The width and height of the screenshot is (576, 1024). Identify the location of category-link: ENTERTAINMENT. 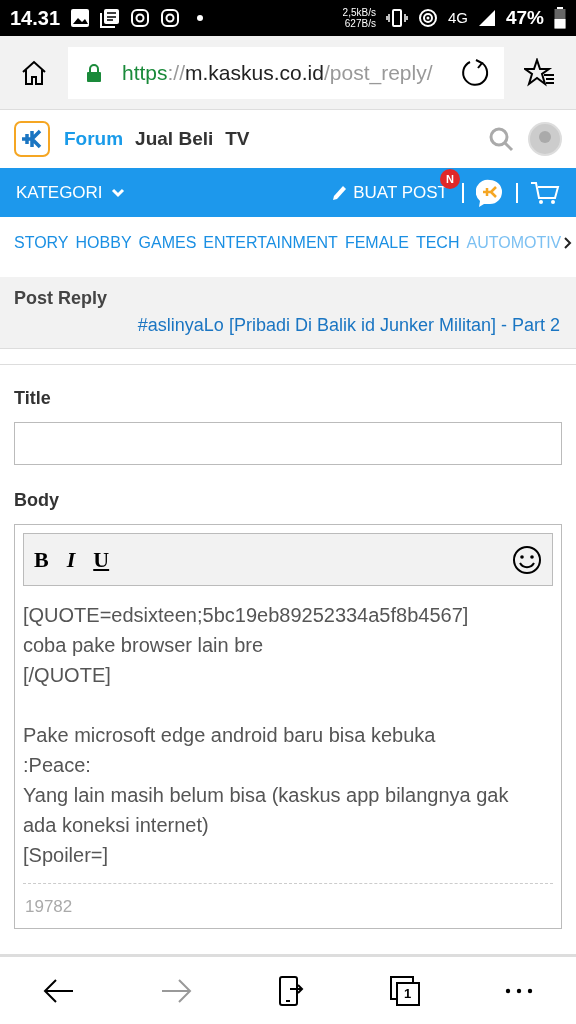
(270, 243).